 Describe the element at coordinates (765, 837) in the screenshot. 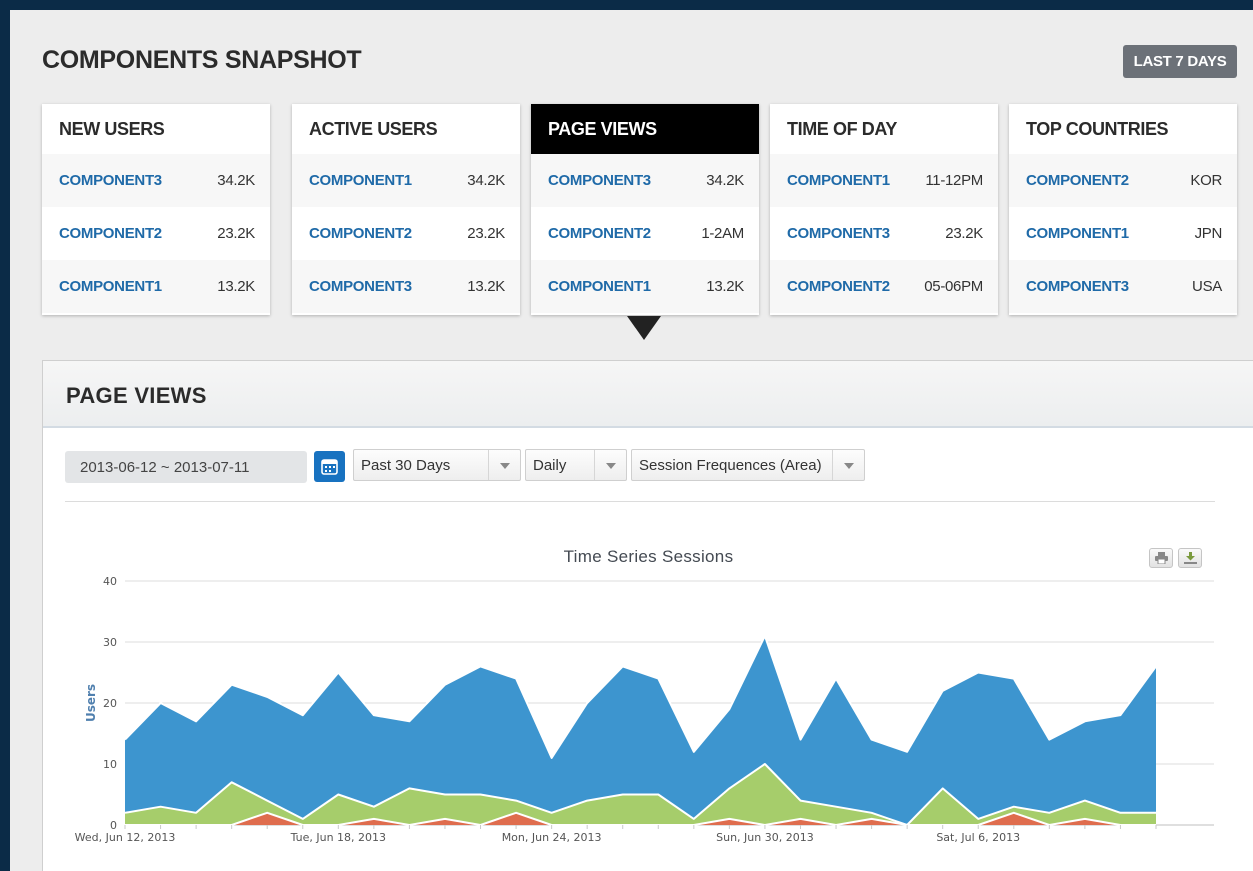

I see `x-tick-label: Sun, Jun 30, 2013` at that location.